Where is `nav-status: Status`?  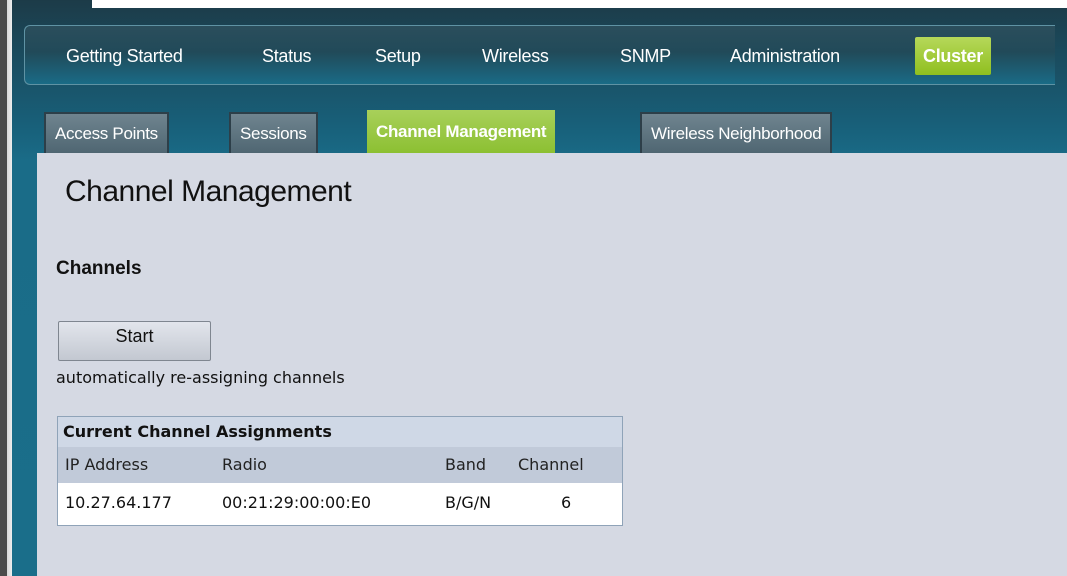 nav-status: Status is located at coordinates (287, 56).